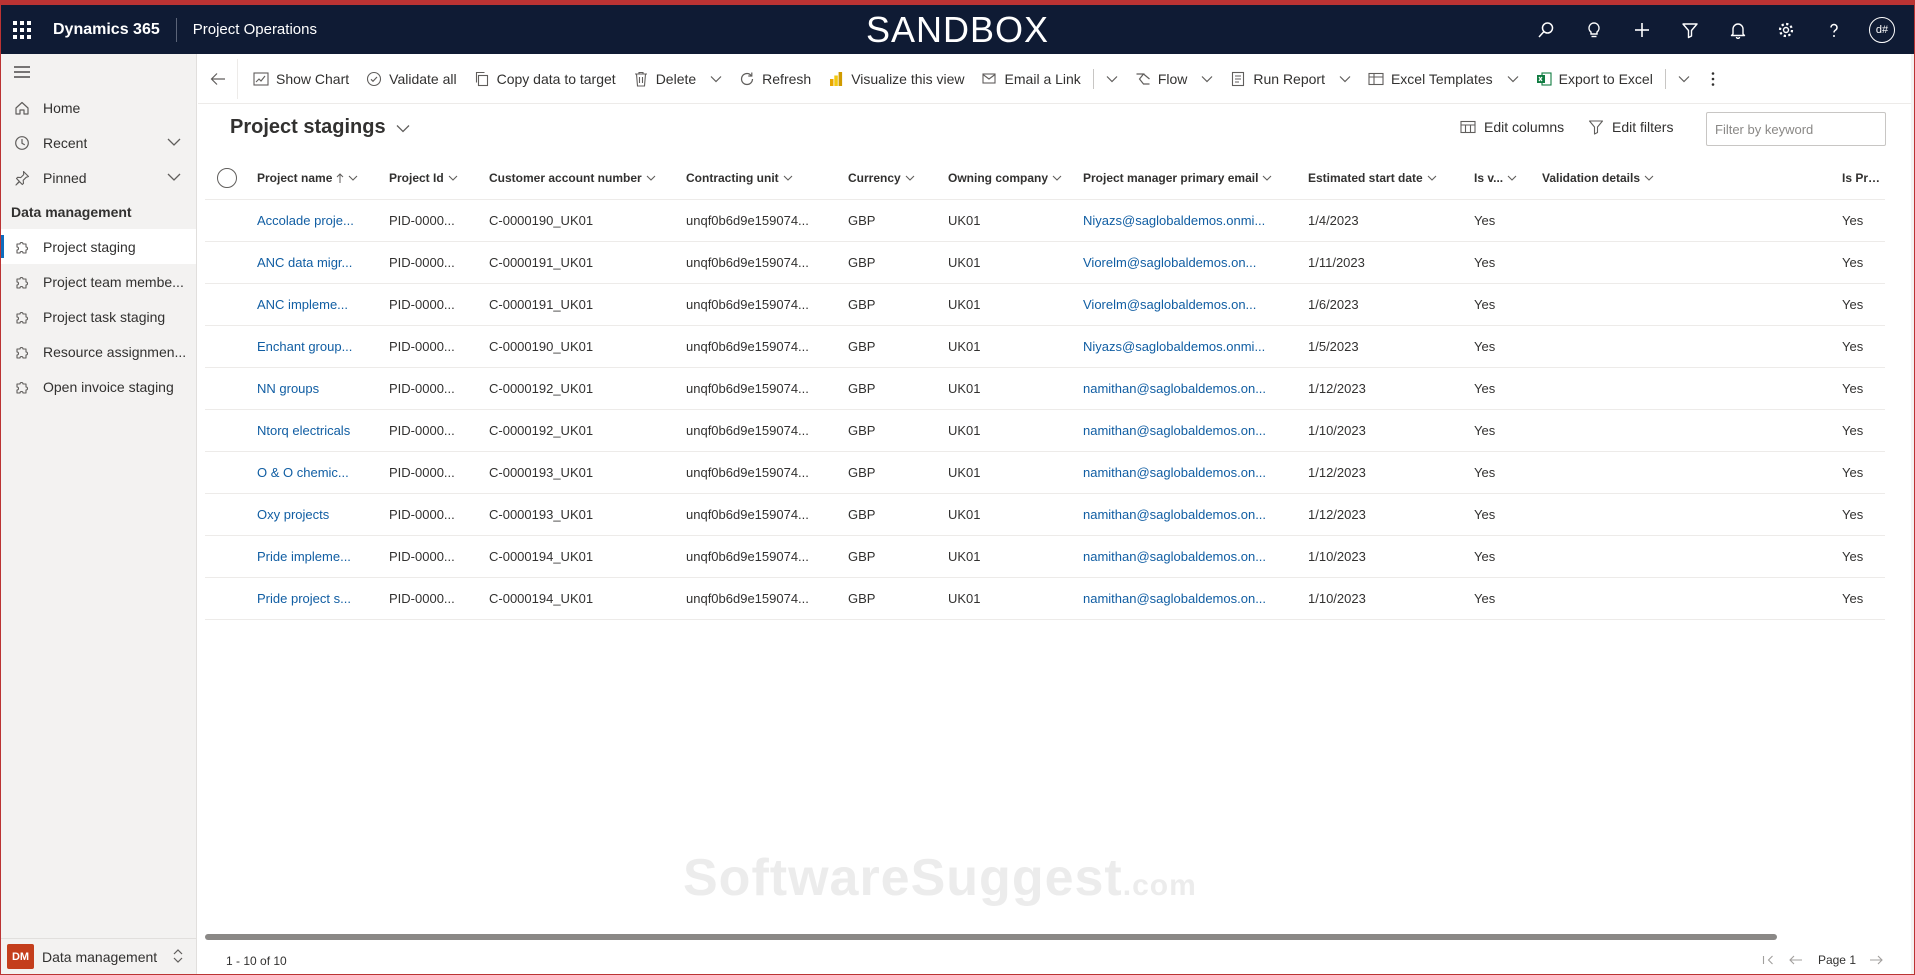  What do you see at coordinates (98, 177) in the screenshot?
I see `sidebar-item-pinned: Pinned` at bounding box center [98, 177].